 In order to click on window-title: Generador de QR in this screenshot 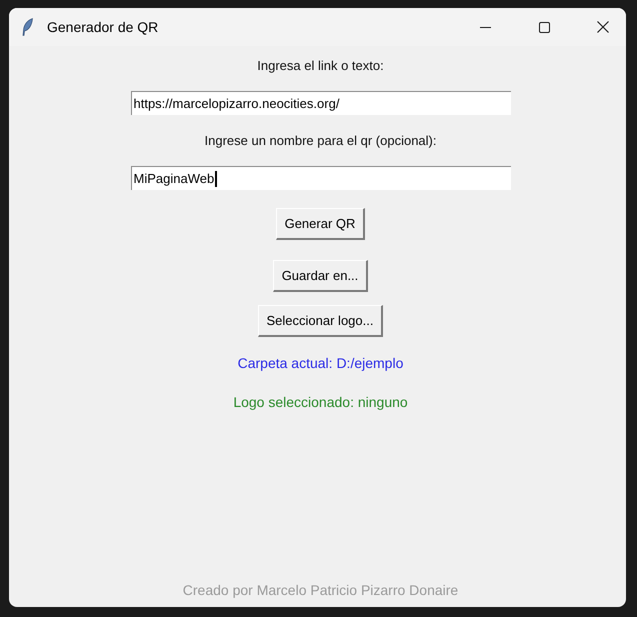, I will do `click(102, 27)`.